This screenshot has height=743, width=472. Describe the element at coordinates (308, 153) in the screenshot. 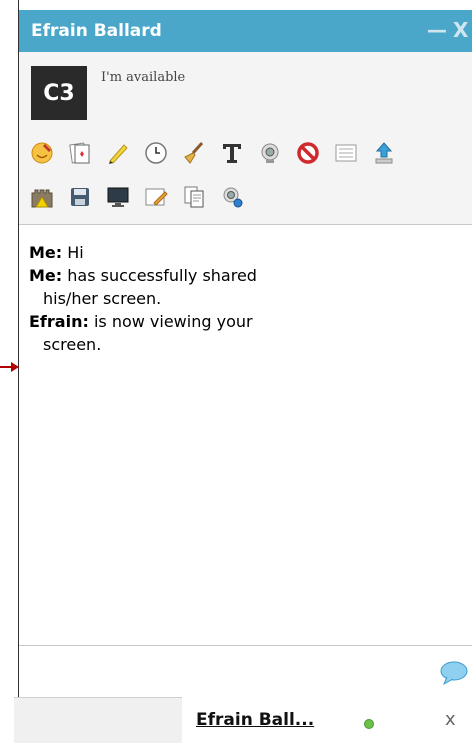

I see `block-icon` at that location.